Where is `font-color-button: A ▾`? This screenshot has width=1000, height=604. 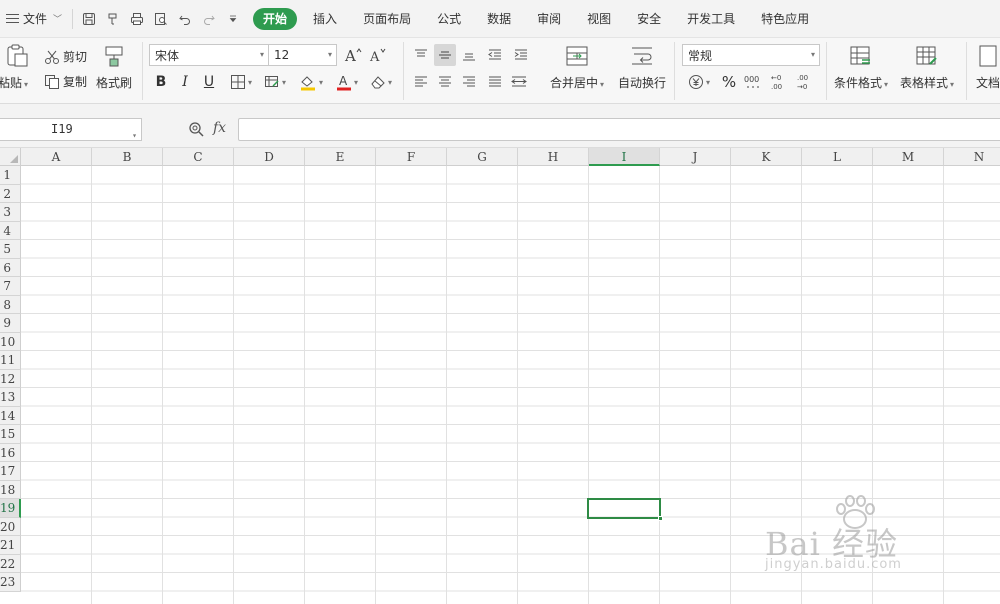
font-color-button: A ▾ is located at coordinates (347, 82).